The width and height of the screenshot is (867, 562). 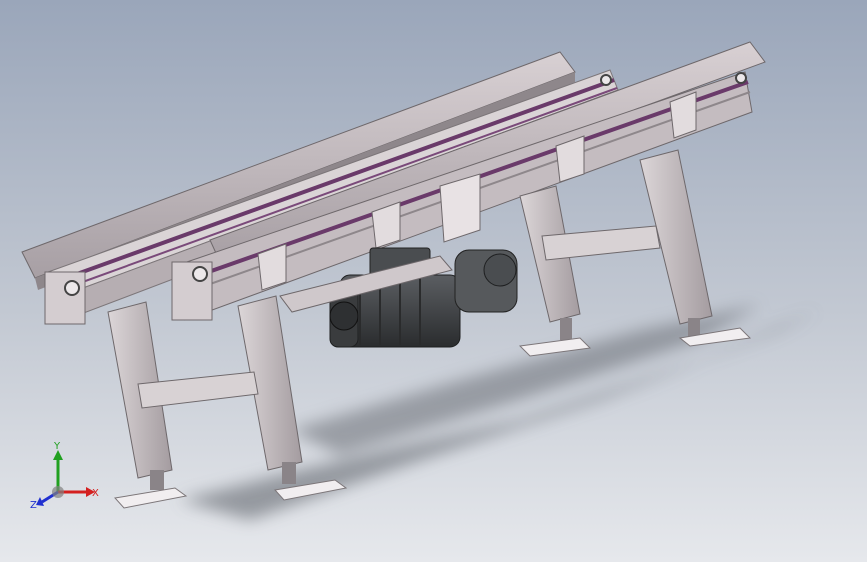 What do you see at coordinates (64, 476) in the screenshot?
I see `axis-triad: Y X Z` at bounding box center [64, 476].